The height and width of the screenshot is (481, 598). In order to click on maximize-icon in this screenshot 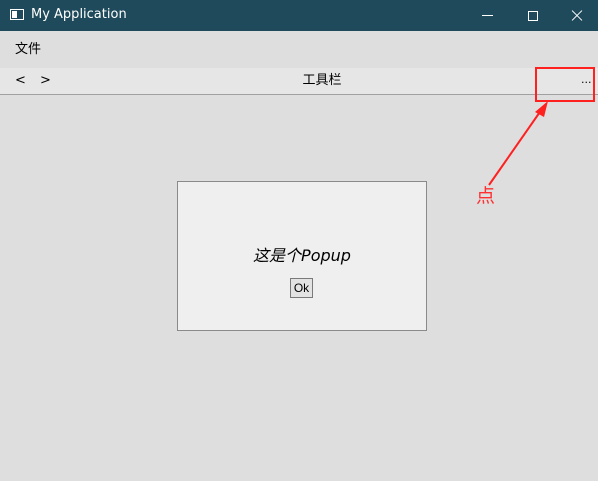, I will do `click(533, 15)`.